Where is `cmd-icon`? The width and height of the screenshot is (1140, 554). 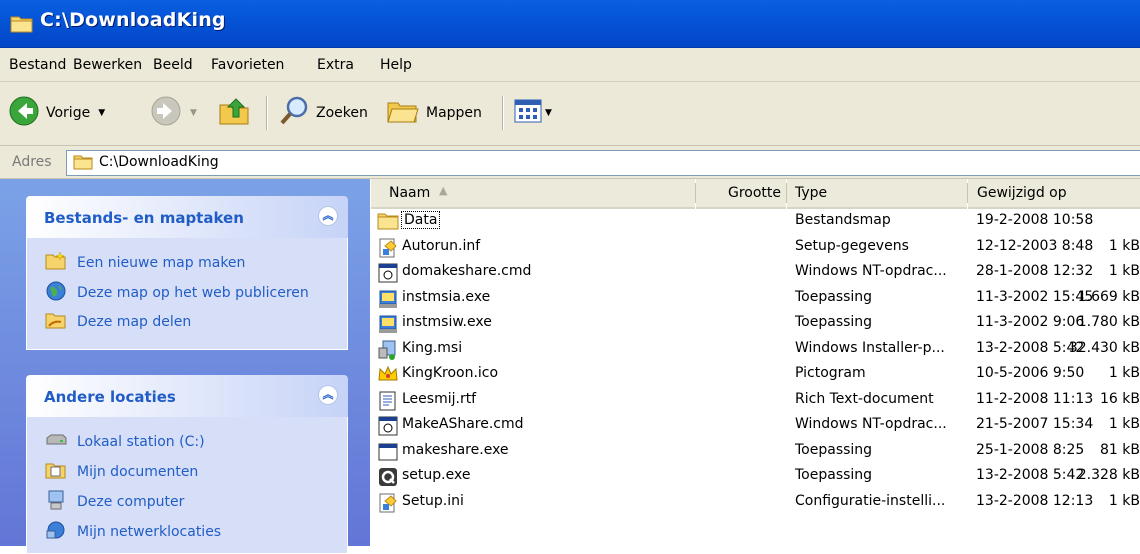 cmd-icon is located at coordinates (388, 273).